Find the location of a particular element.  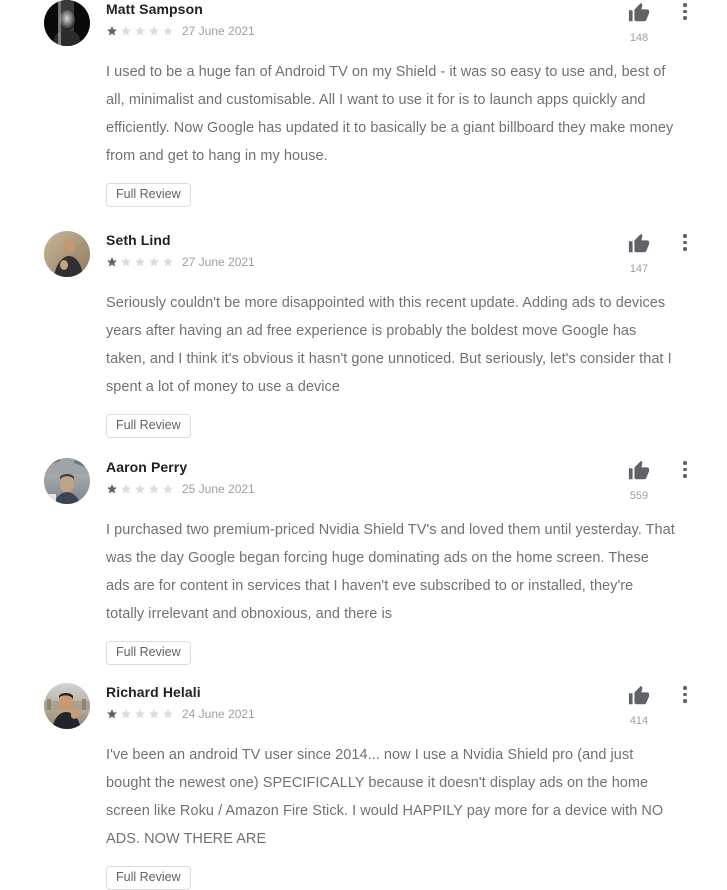

review-actions: 147 is located at coordinates (657, 253).